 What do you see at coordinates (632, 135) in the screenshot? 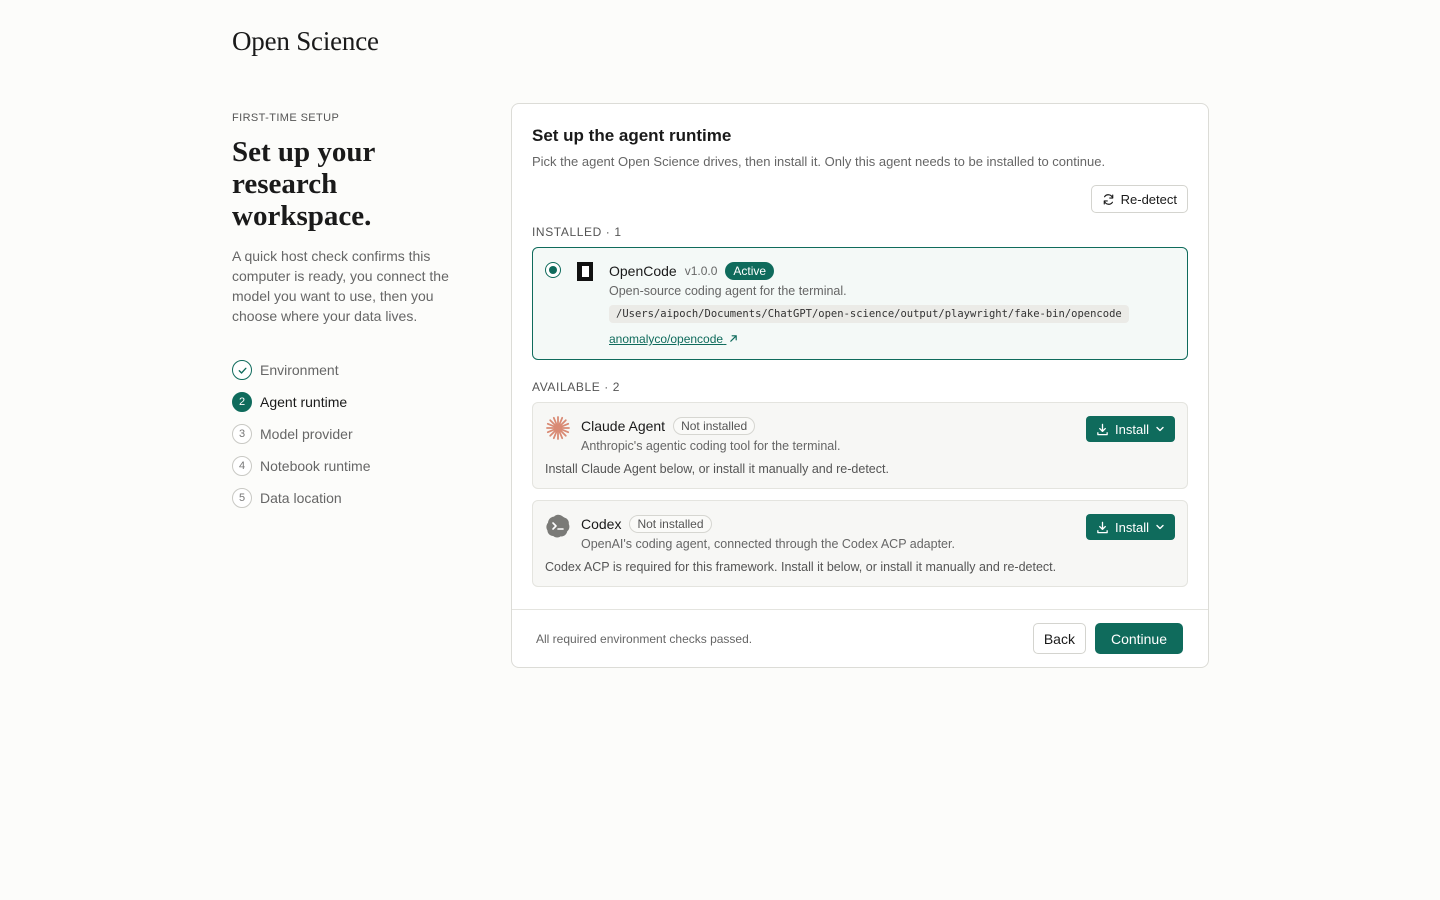
I see `card-title: Set up the agent runtime` at bounding box center [632, 135].